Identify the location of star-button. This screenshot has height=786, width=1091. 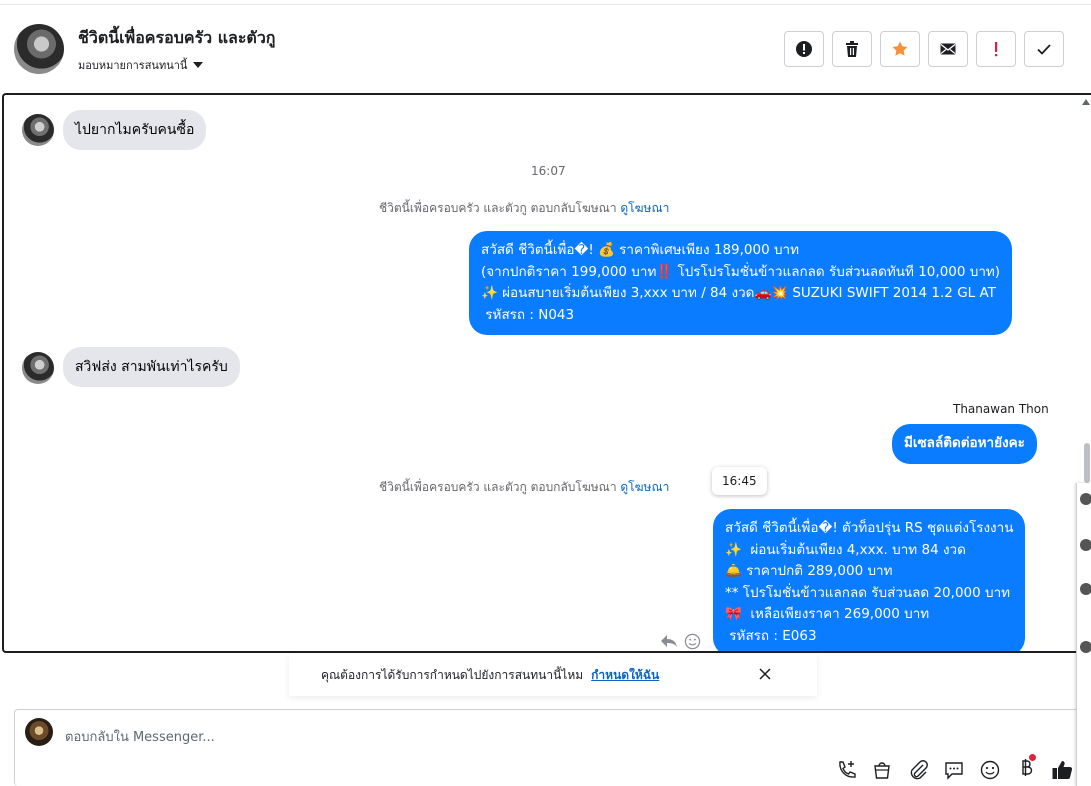
(900, 49).